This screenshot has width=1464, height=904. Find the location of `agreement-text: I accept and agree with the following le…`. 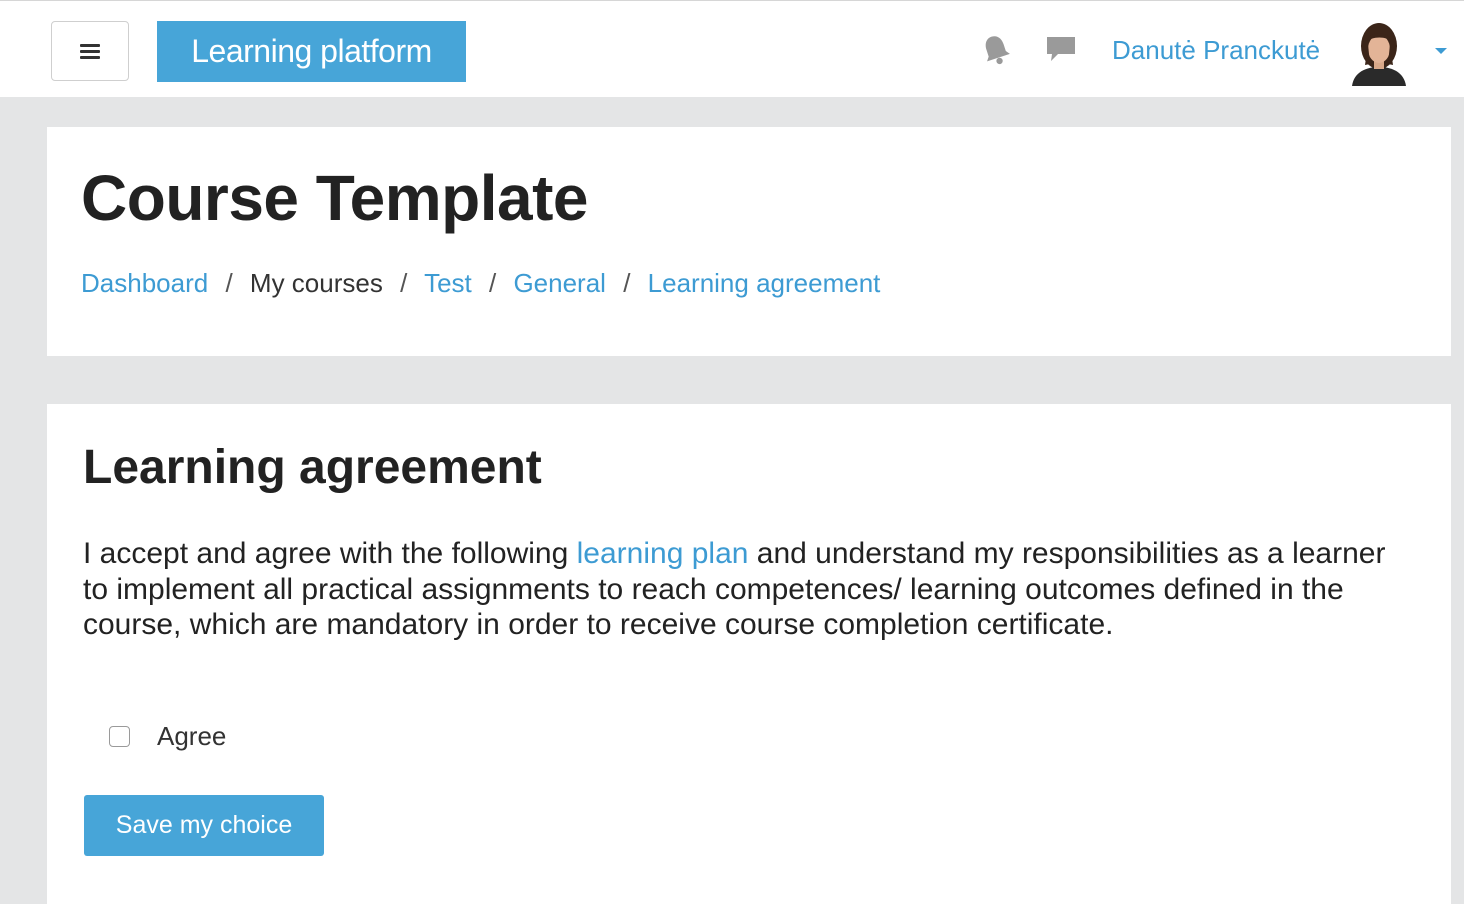

agreement-text: I accept and agree with the following le… is located at coordinates (743, 589).